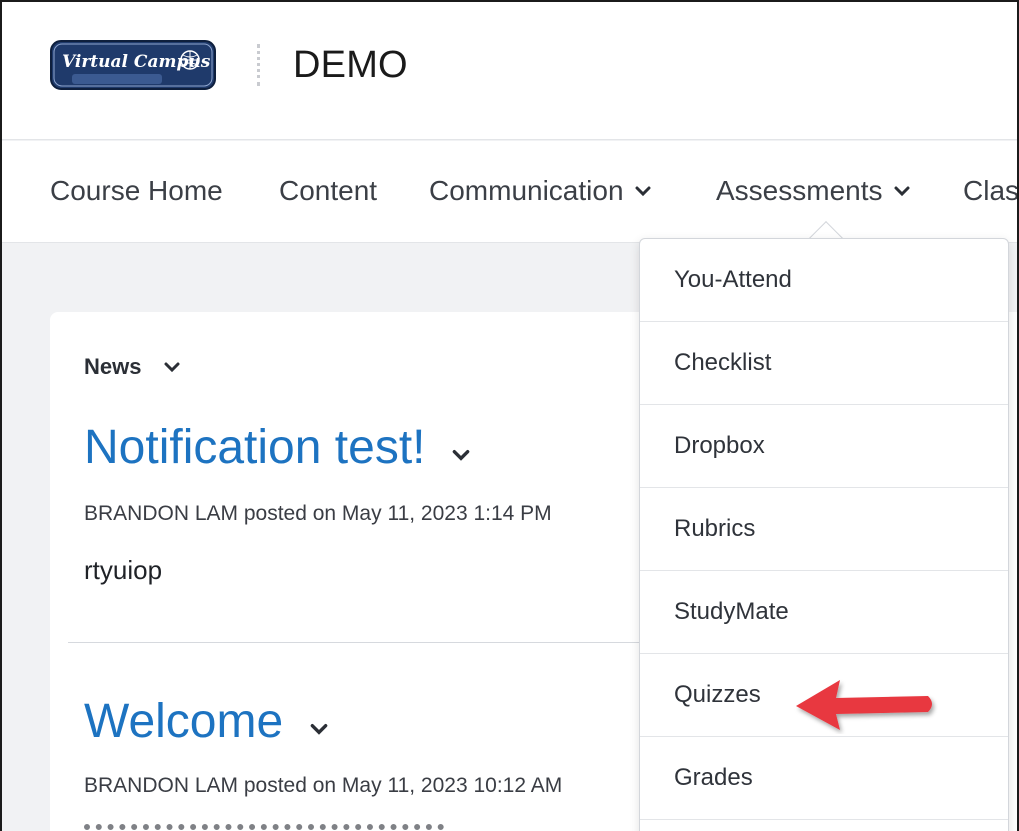 This screenshot has height=831, width=1019. I want to click on nav-label: Assessments, so click(799, 190).